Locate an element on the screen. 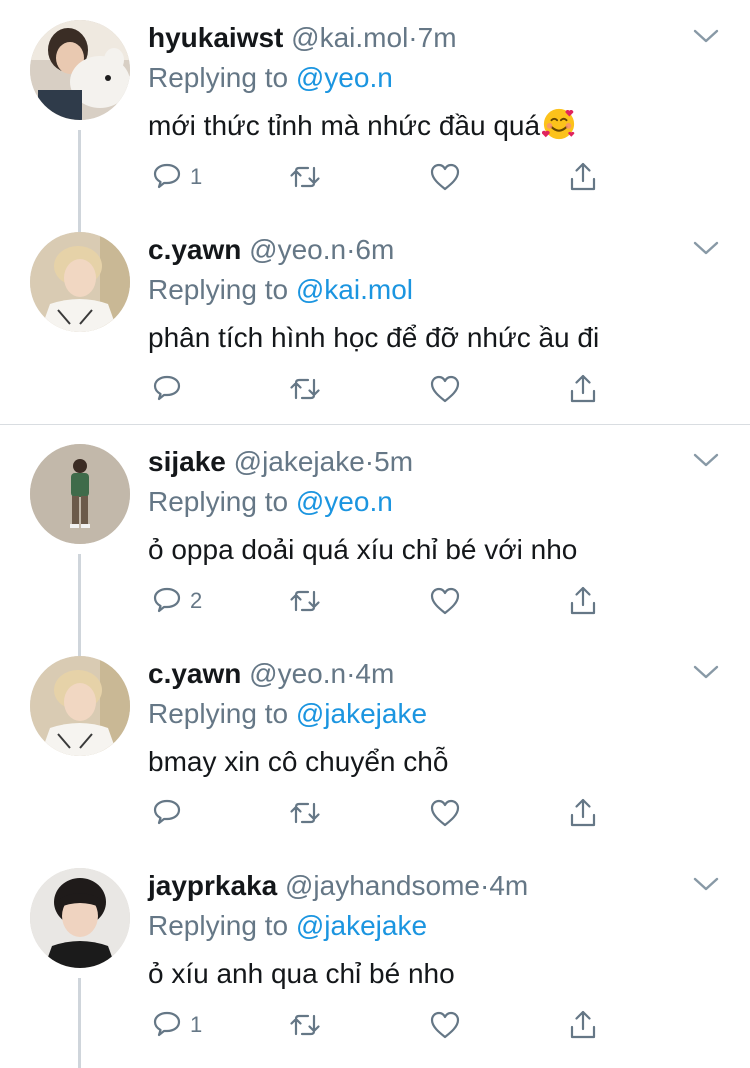 The image size is (750, 1068). display-name: sijake is located at coordinates (187, 461).